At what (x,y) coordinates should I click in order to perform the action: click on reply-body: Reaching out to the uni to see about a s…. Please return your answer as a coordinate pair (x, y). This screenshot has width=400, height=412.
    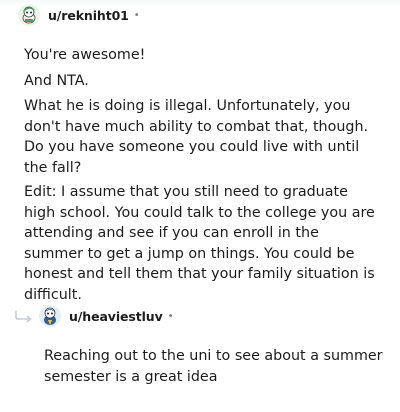
    Looking at the image, I should click on (214, 366).